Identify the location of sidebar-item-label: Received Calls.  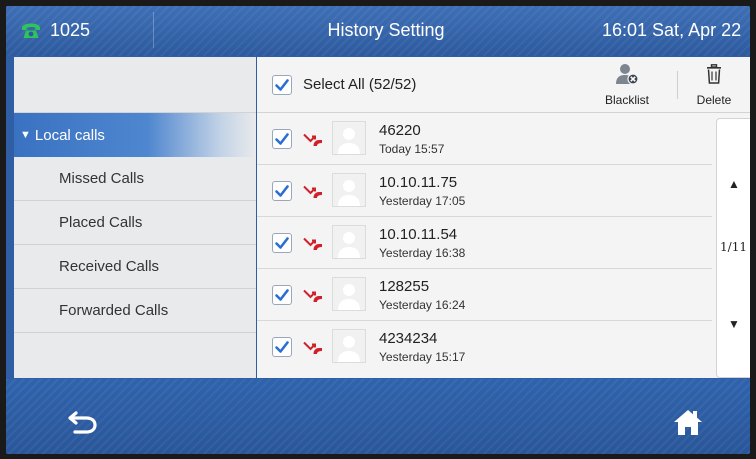
(109, 266).